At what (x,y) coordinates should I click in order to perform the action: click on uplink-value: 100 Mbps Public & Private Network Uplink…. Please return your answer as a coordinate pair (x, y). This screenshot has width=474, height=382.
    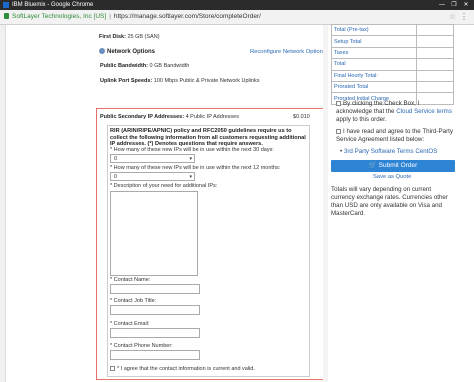
    Looking at the image, I should click on (206, 81).